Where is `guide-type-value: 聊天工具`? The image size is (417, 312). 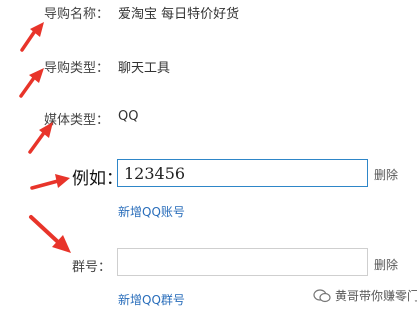 guide-type-value: 聊天工具 is located at coordinates (144, 68).